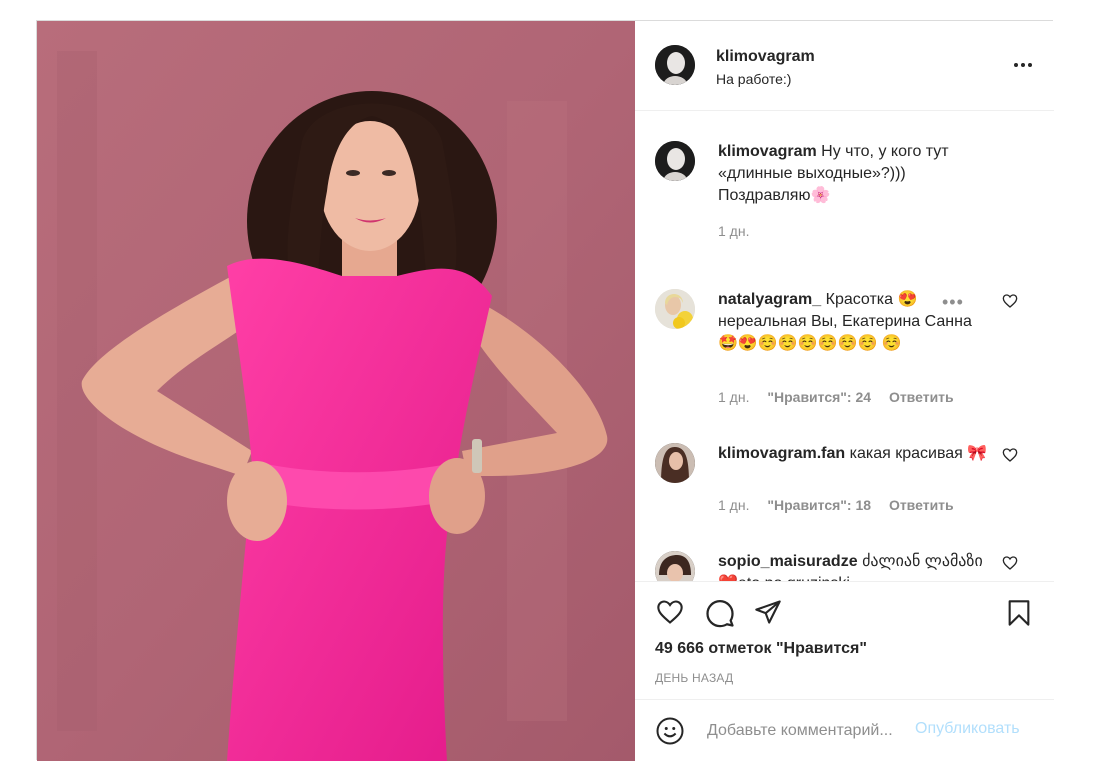  What do you see at coordinates (753, 79) in the screenshot?
I see `post-location: На работе:)` at bounding box center [753, 79].